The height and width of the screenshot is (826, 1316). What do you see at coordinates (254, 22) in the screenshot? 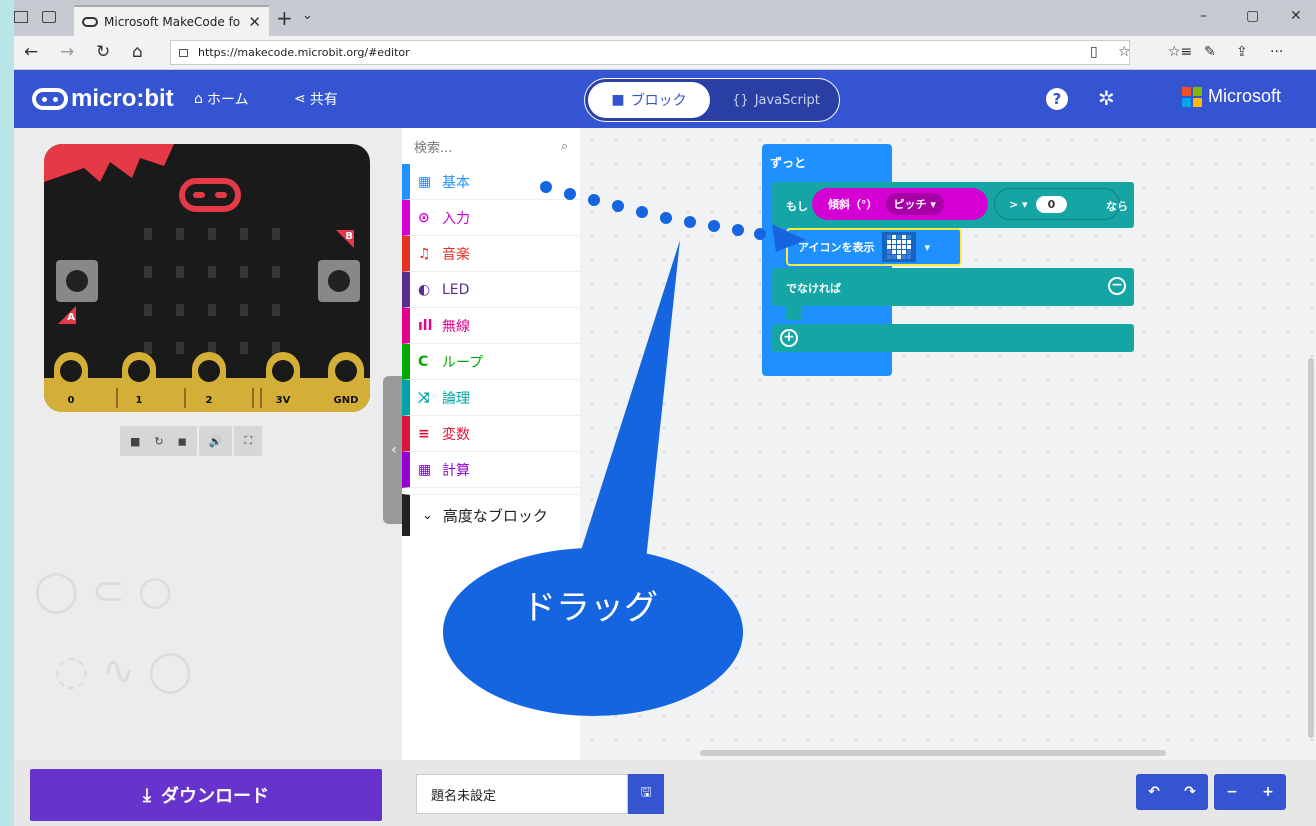
I see `tab-close-icon: ✕` at bounding box center [254, 22].